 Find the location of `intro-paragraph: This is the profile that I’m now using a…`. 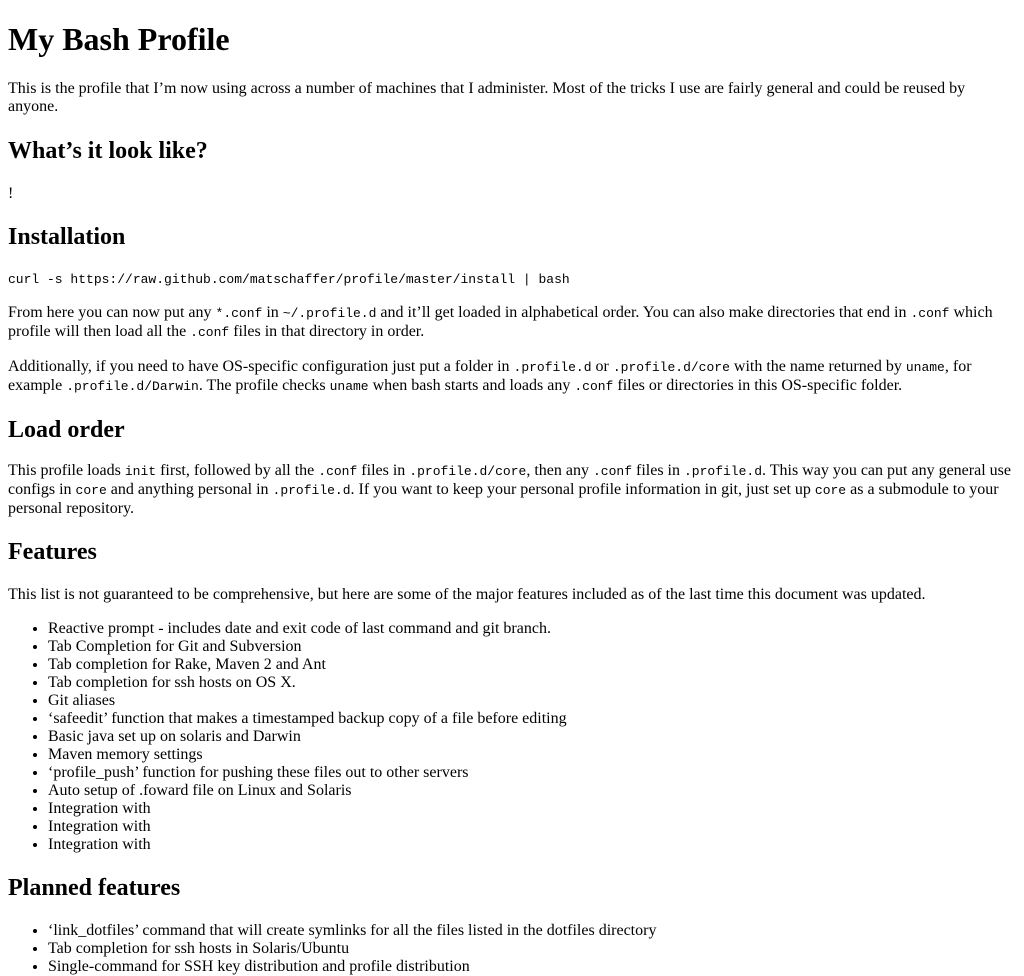

intro-paragraph: This is the profile that I’m now using a… is located at coordinates (487, 97).